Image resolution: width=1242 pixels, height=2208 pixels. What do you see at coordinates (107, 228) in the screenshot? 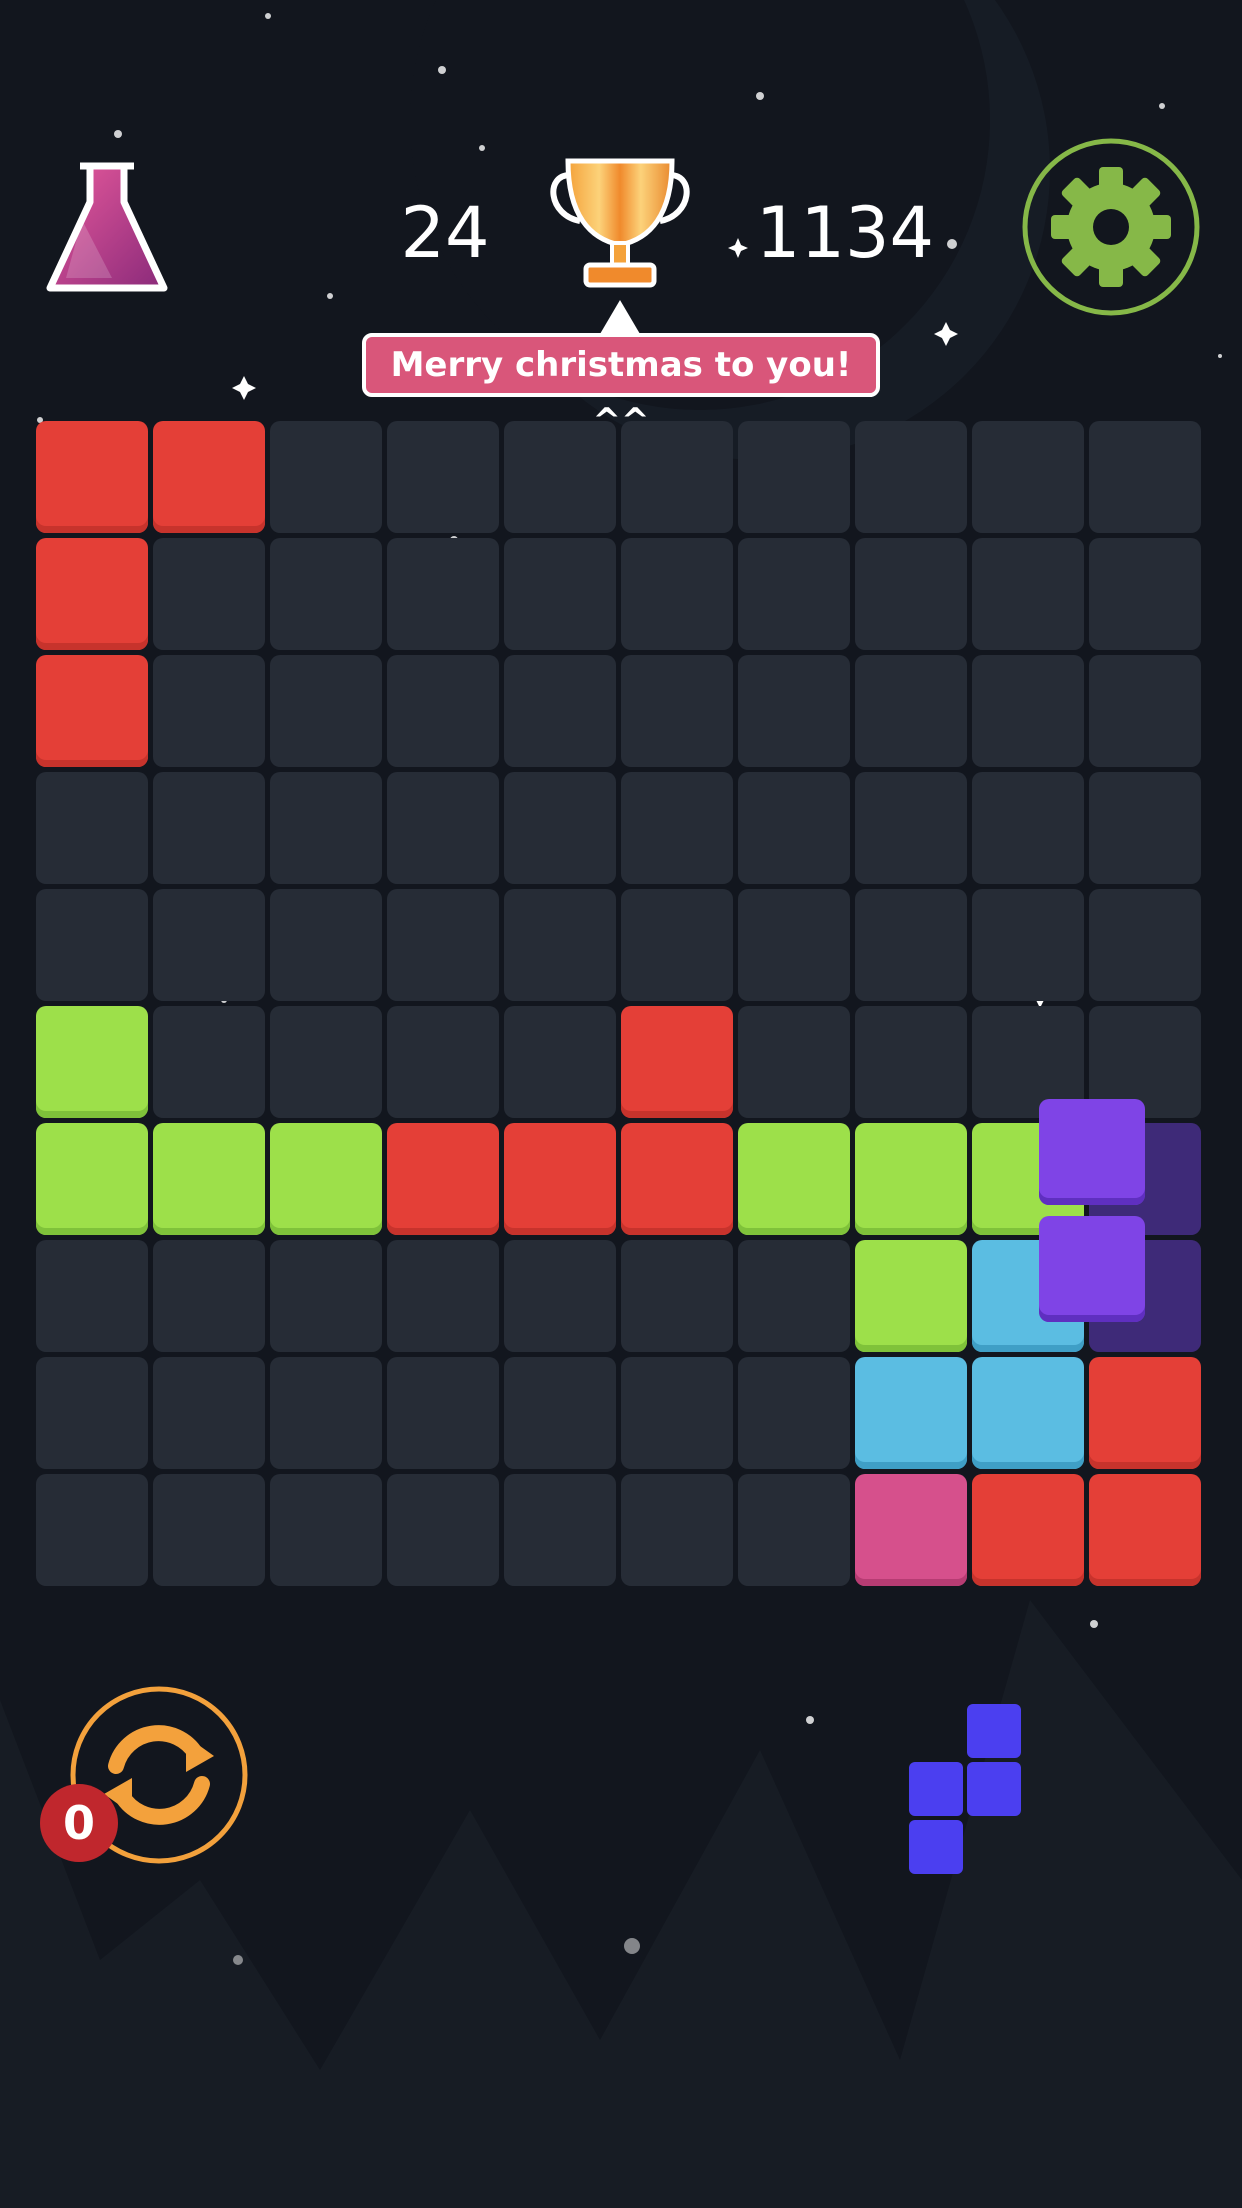
I see `flask-icon` at bounding box center [107, 228].